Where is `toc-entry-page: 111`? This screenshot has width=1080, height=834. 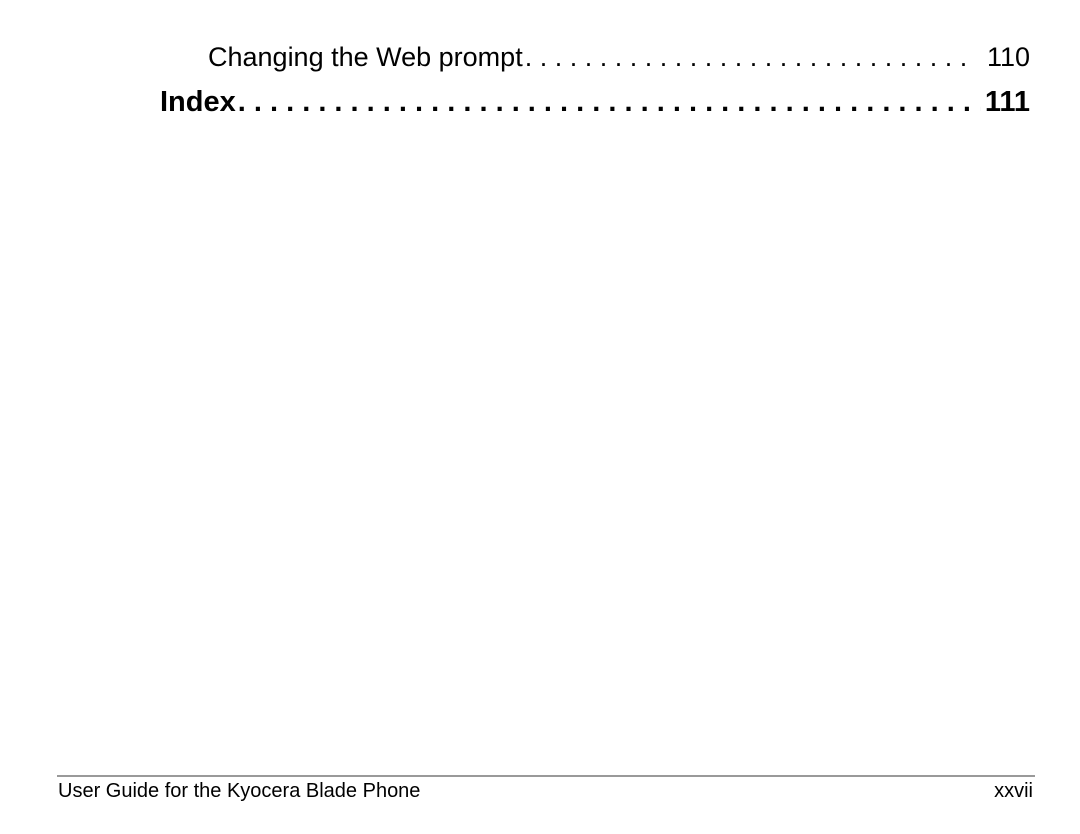
toc-entry-page: 111 is located at coordinates (1007, 102).